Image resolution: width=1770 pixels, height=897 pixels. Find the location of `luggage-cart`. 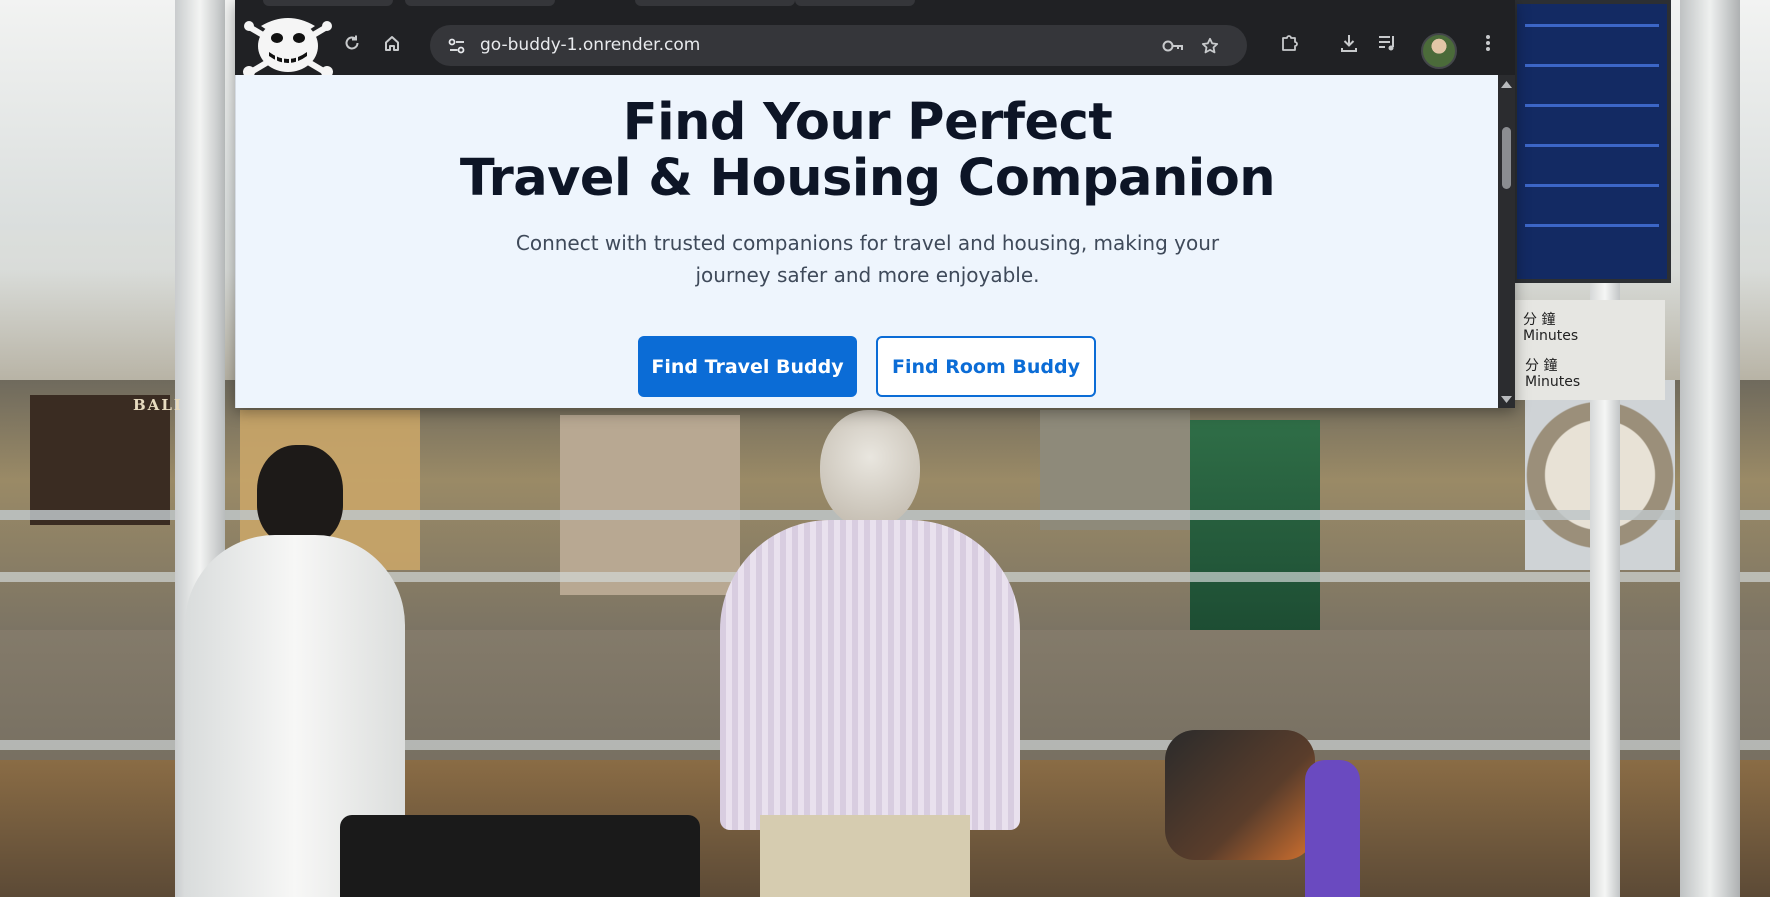

luggage-cart is located at coordinates (1260, 798).